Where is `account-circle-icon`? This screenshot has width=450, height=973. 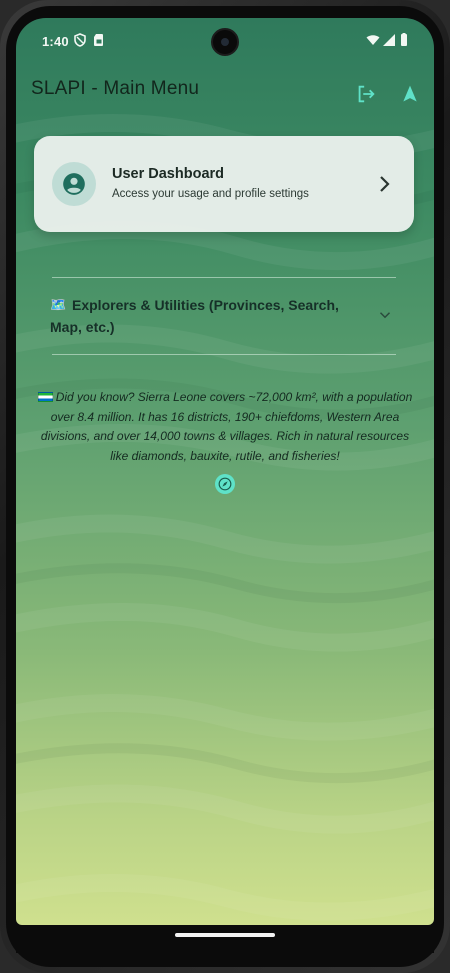 account-circle-icon is located at coordinates (74, 184).